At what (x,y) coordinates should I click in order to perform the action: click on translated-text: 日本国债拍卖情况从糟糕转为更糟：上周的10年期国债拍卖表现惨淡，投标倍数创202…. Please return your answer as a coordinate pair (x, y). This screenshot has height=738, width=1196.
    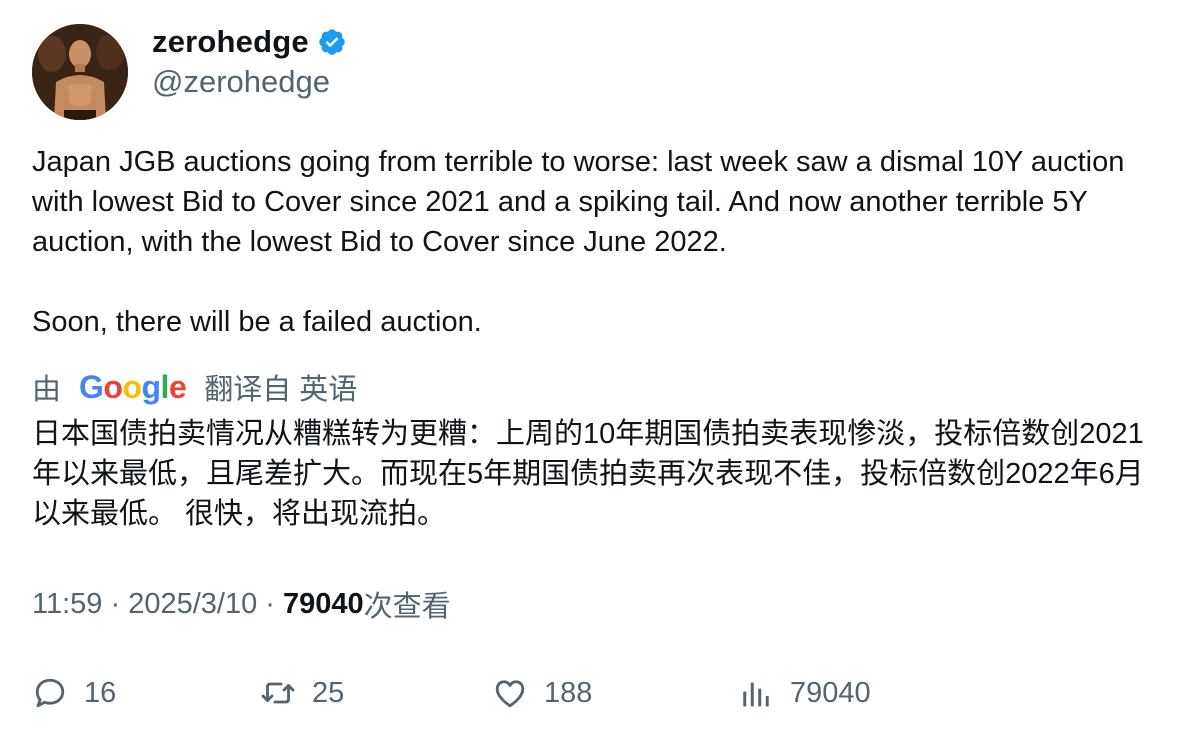
    Looking at the image, I should click on (588, 474).